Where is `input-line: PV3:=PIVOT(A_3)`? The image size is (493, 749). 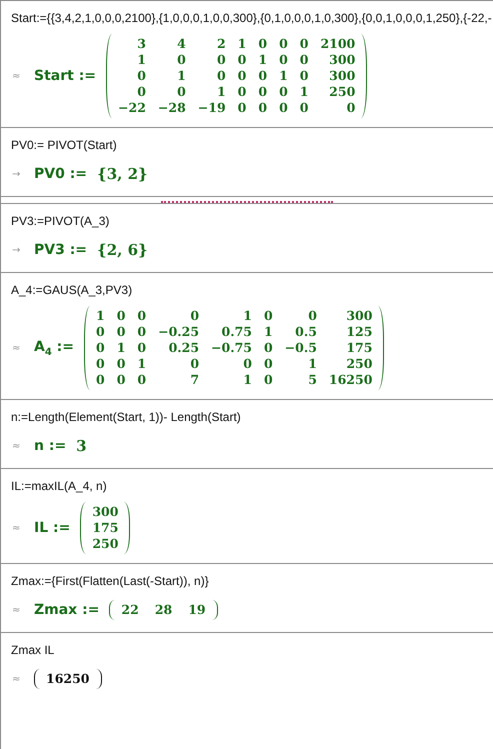
input-line: PV3:=PIVOT(A_3) is located at coordinates (252, 221).